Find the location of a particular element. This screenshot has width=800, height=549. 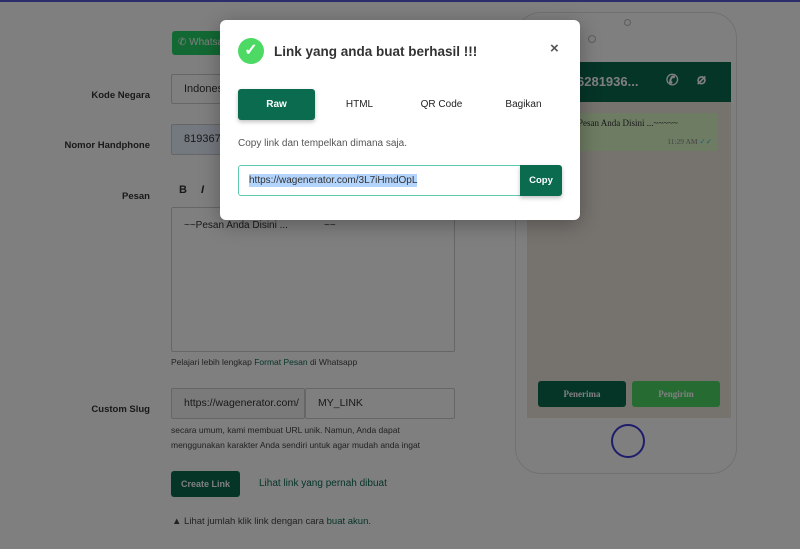

success-check-icon: ✓ is located at coordinates (251, 51).